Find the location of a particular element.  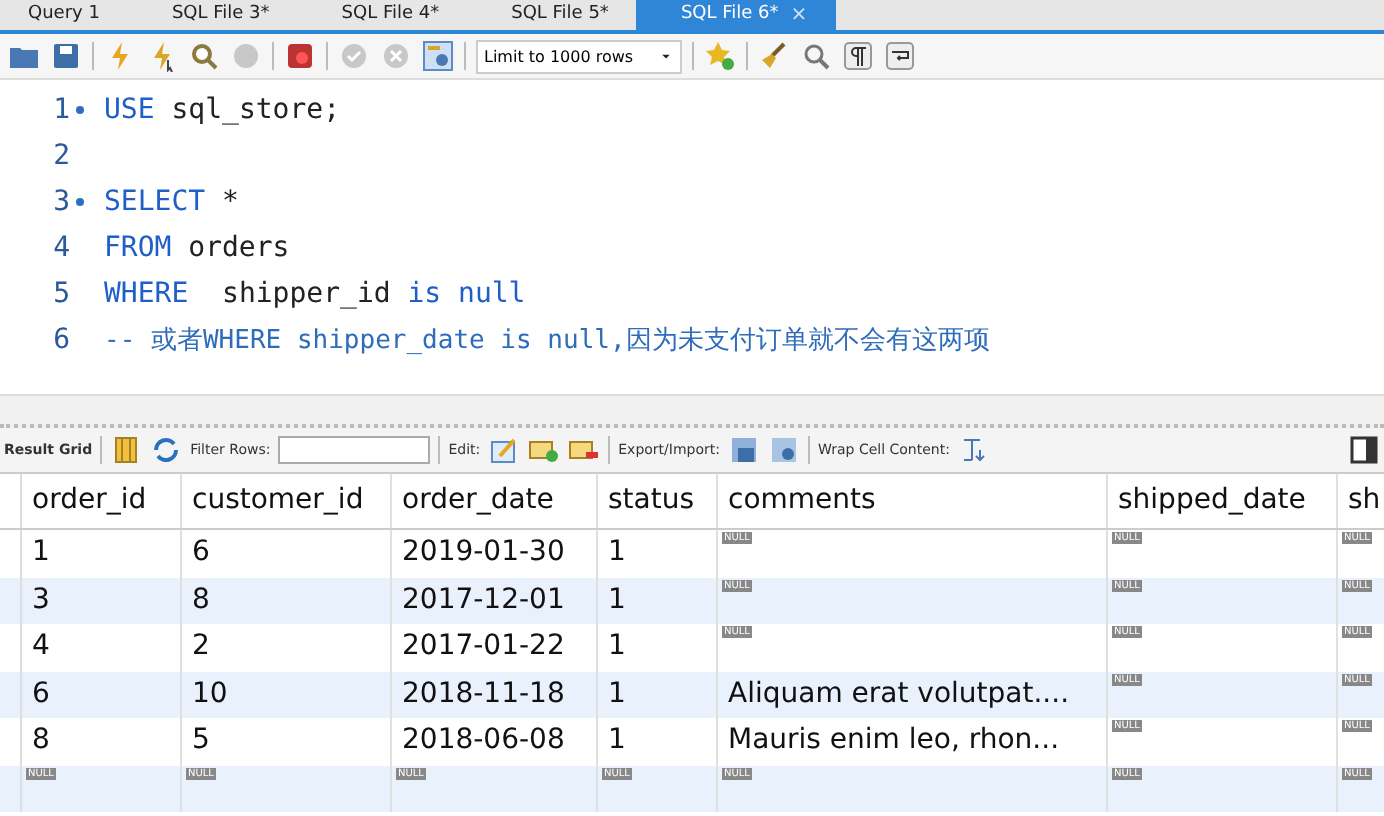

line-number: 4 is located at coordinates (61, 247).